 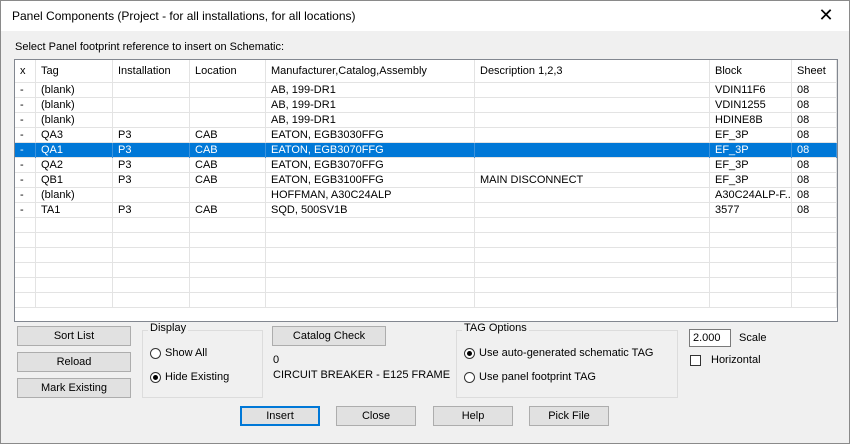 What do you see at coordinates (202, 364) in the screenshot?
I see `display-group` at bounding box center [202, 364].